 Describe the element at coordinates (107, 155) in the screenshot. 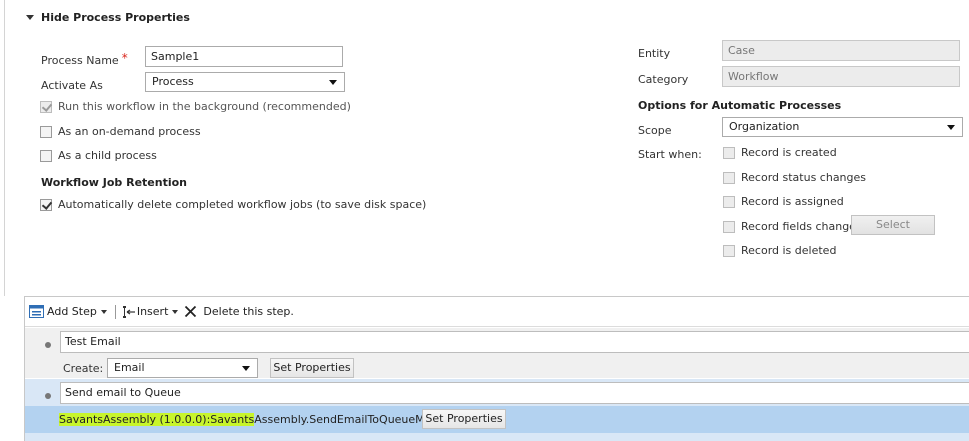

I see `child-process-label: As a child process` at that location.